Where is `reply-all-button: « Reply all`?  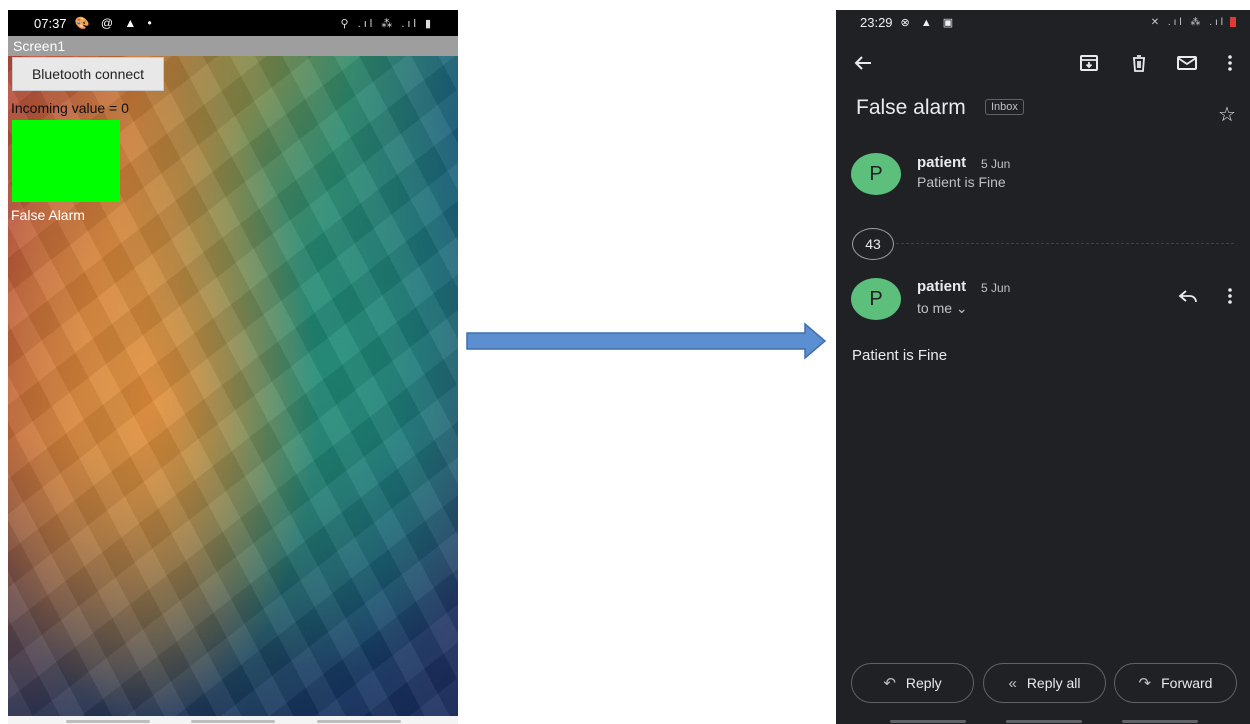 reply-all-button: « Reply all is located at coordinates (1044, 683).